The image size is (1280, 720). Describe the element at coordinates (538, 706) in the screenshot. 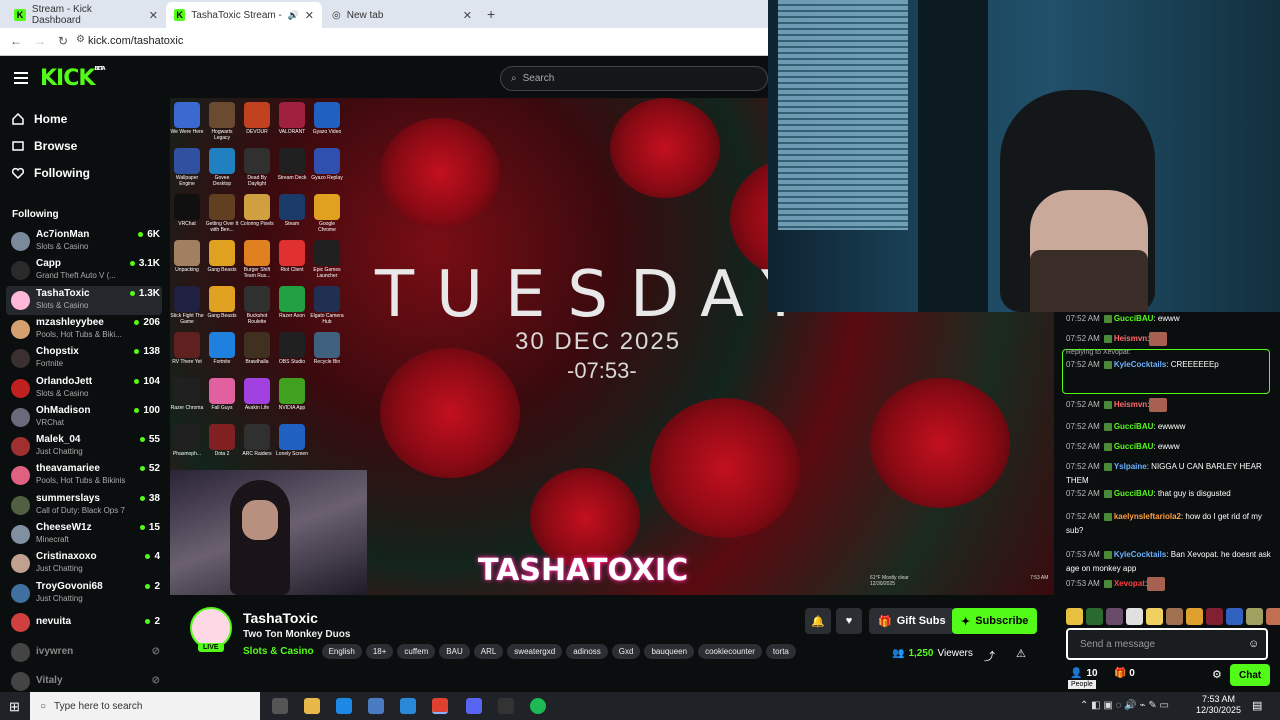

I see `spotify-icon` at that location.